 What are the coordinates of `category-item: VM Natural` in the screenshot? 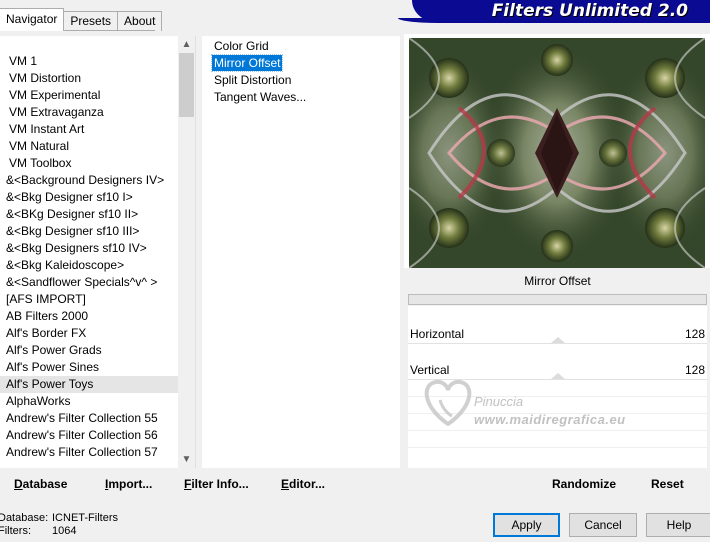 It's located at (89, 146).